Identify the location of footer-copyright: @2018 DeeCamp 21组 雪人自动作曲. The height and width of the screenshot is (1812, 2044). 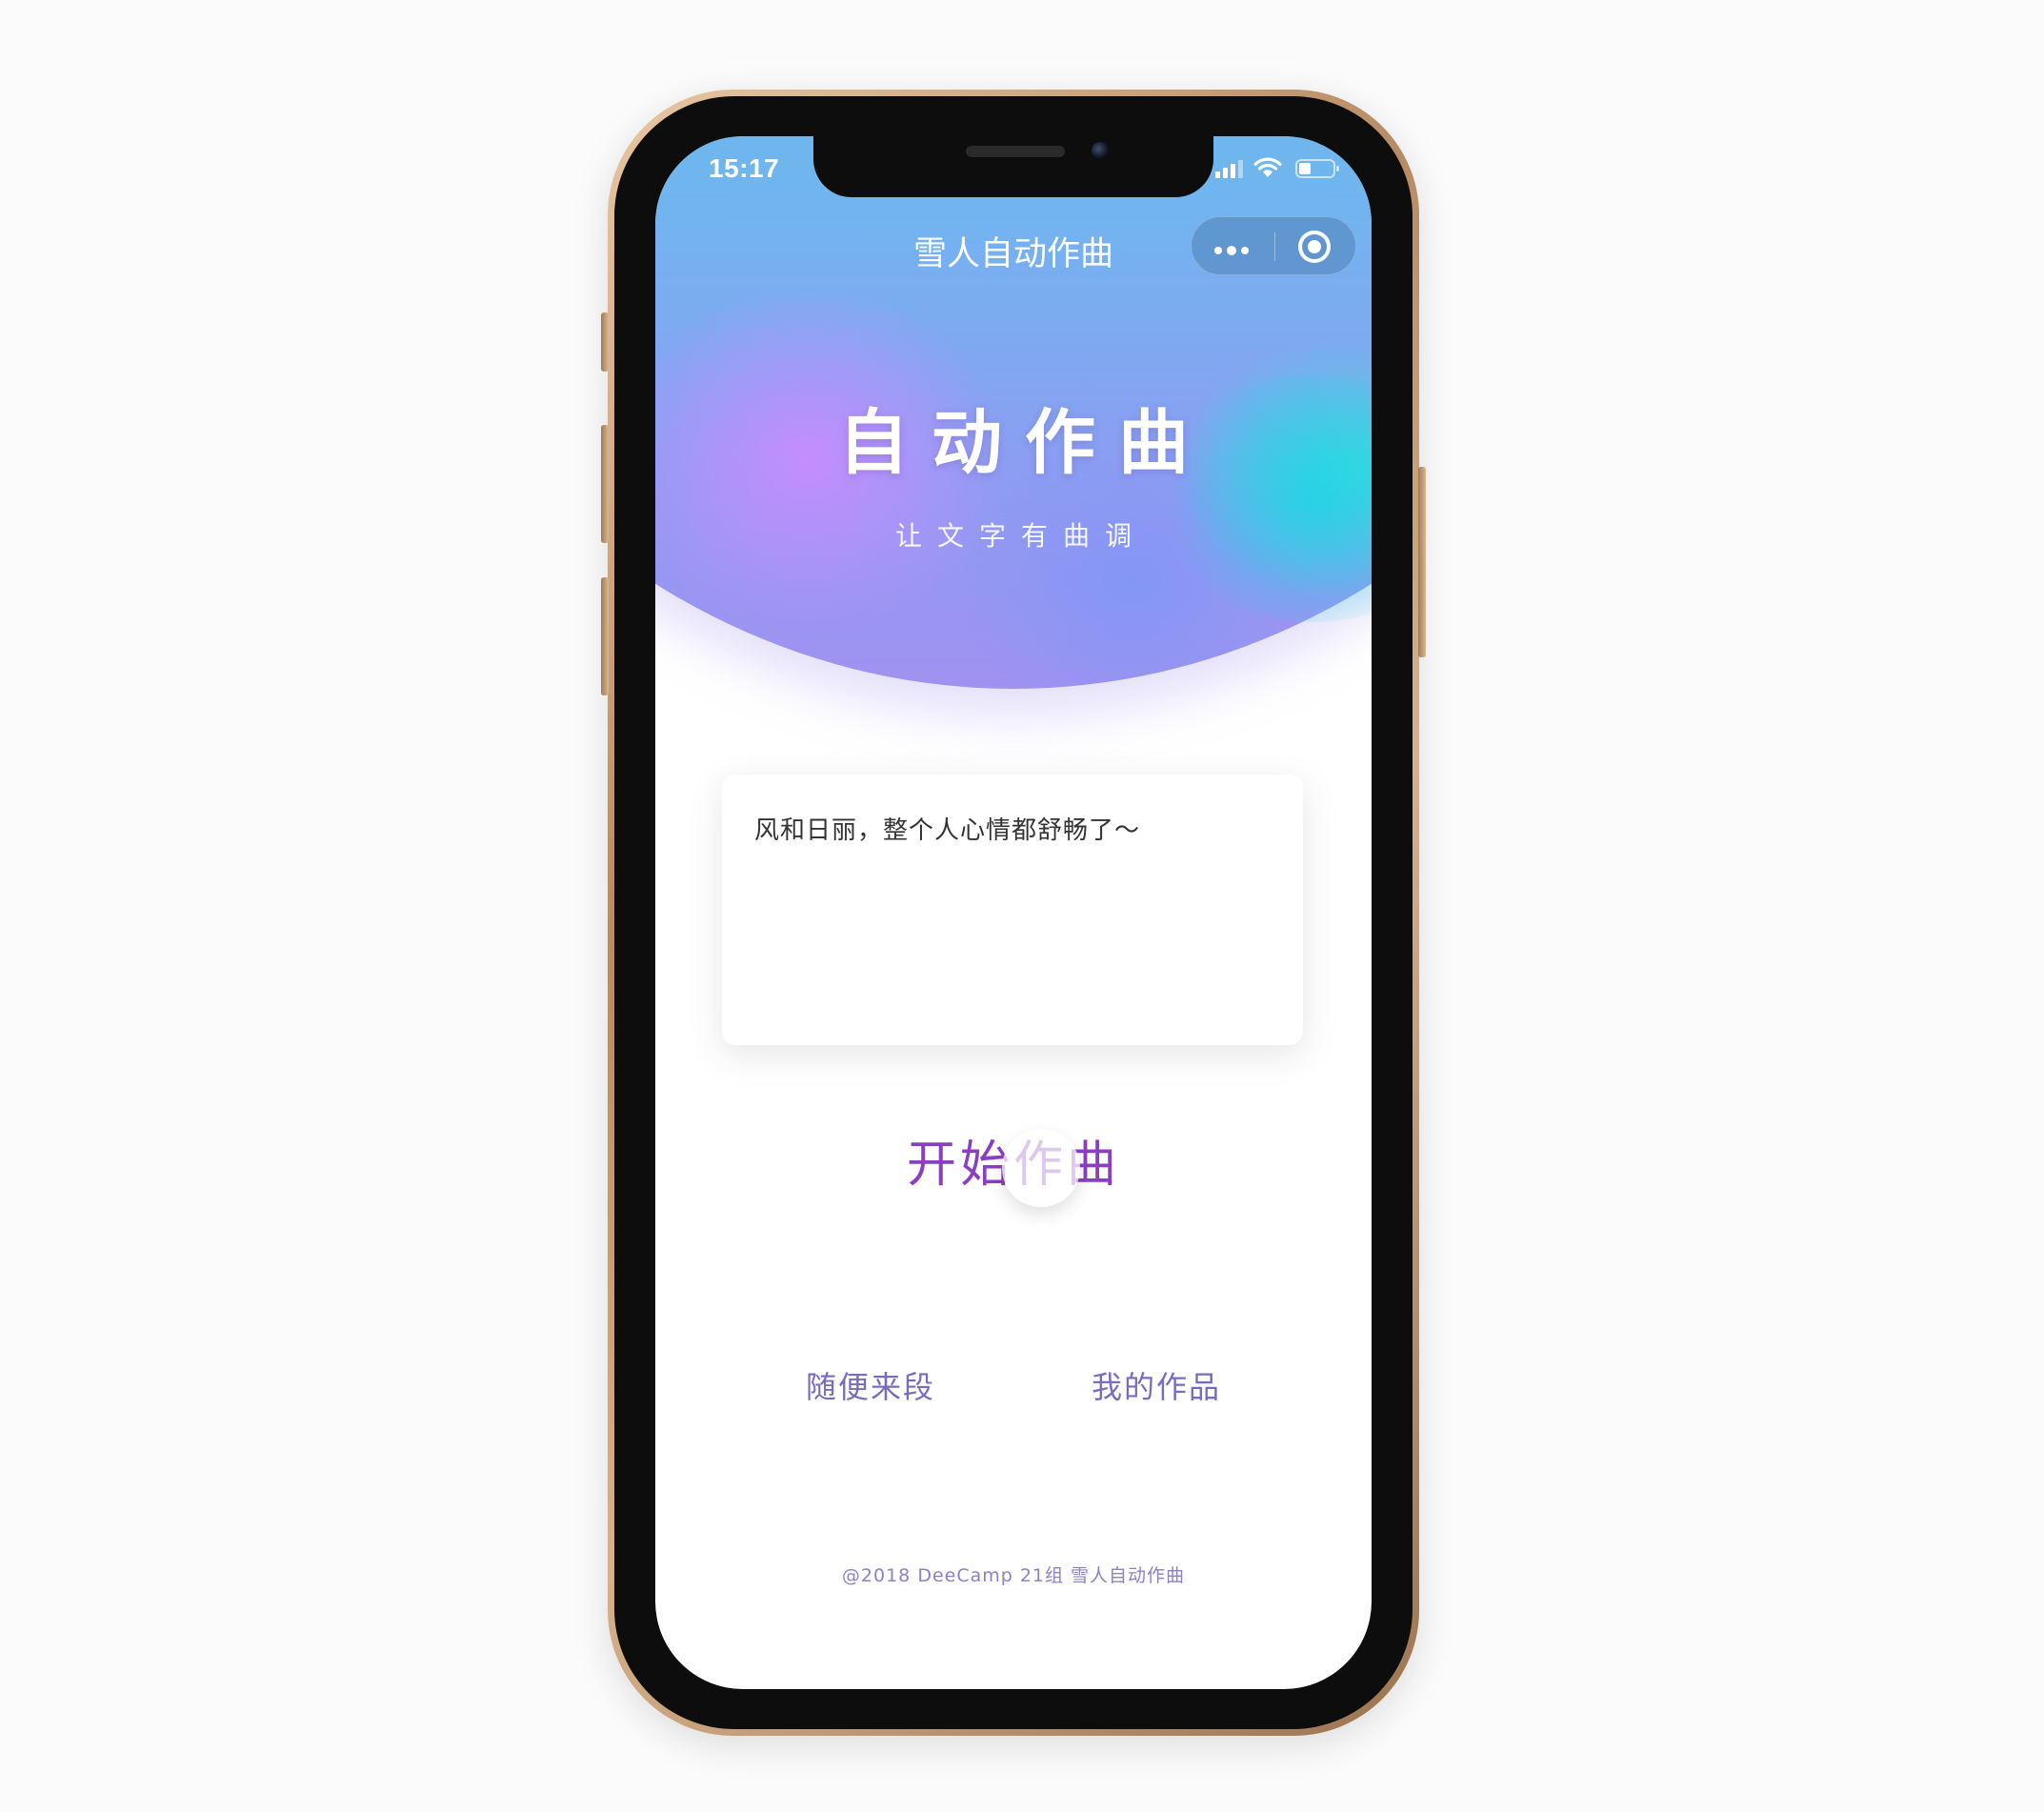
(1013, 1575).